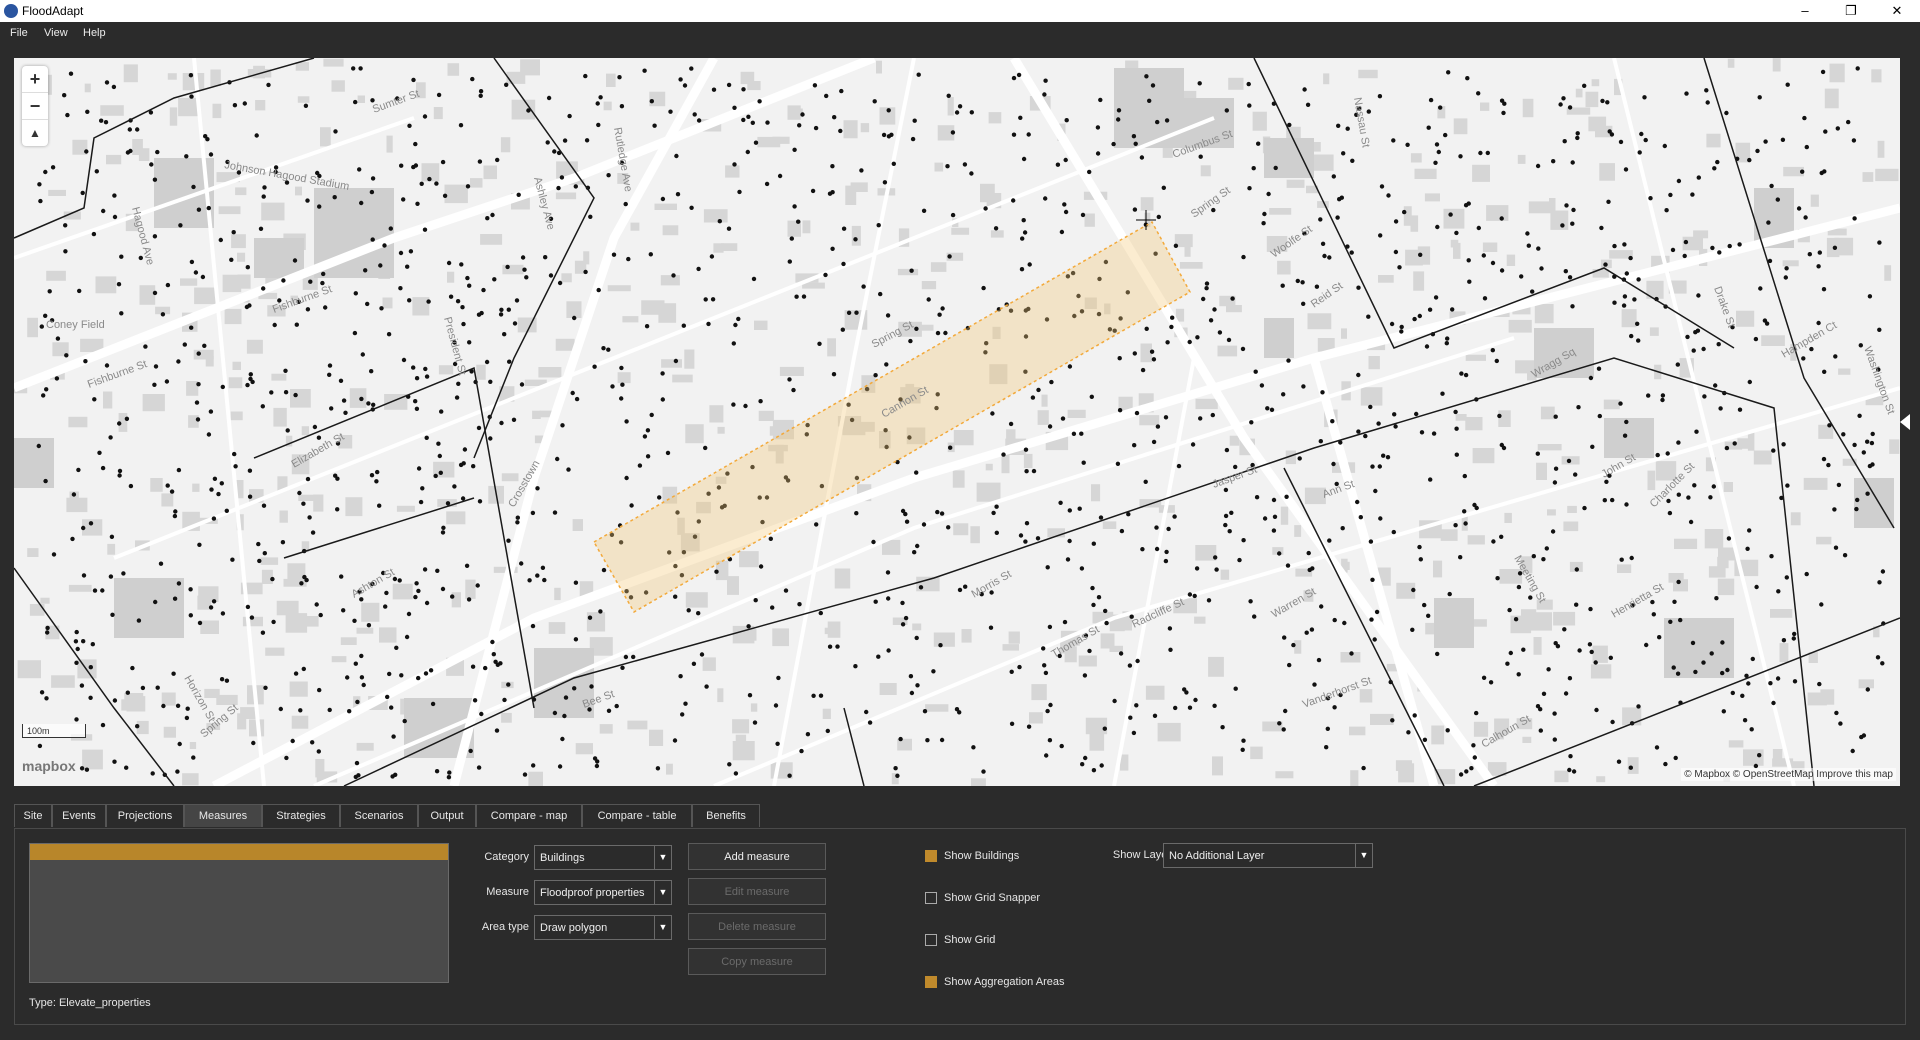 The height and width of the screenshot is (1040, 1920). Describe the element at coordinates (505, 927) in the screenshot. I see `area-type-label: Area type` at that location.